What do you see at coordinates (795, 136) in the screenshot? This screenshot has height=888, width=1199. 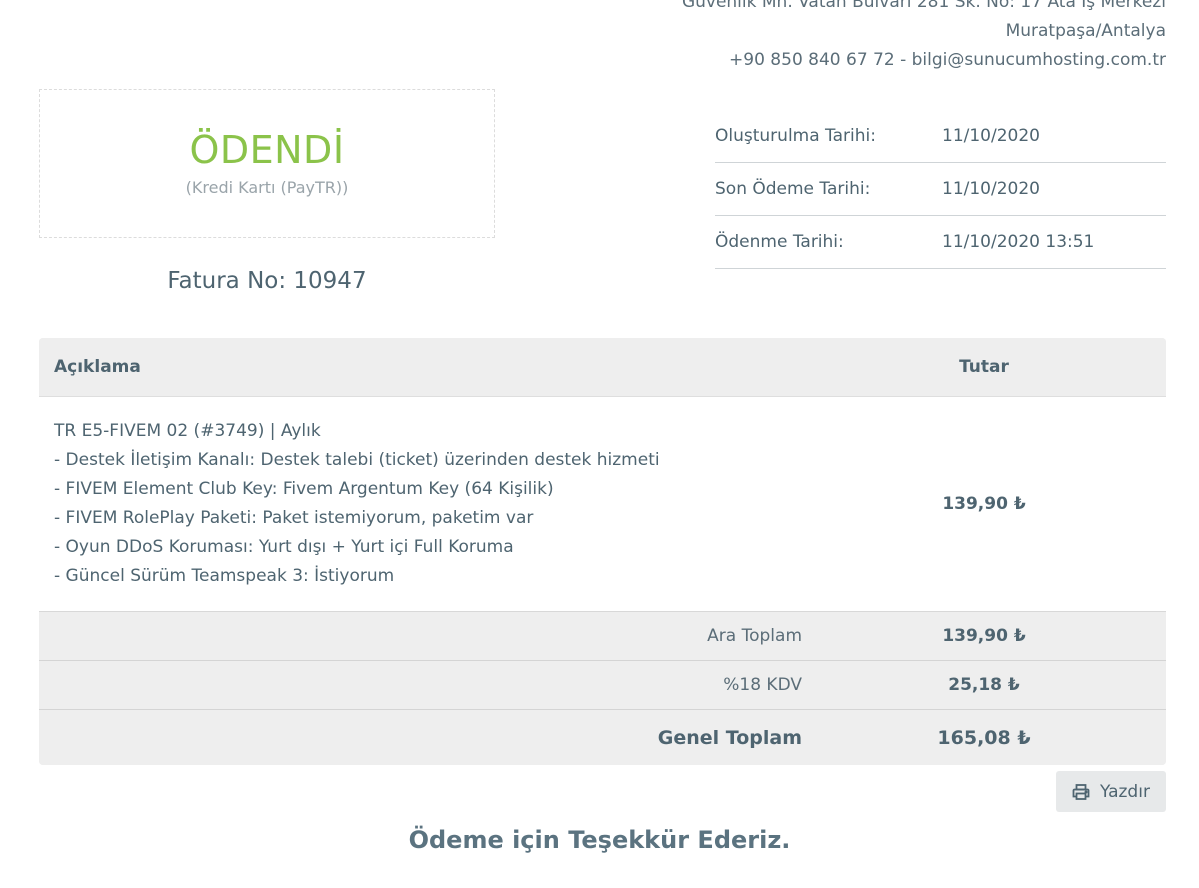 I see `date-label: Oluşturulma Tarihi:` at bounding box center [795, 136].